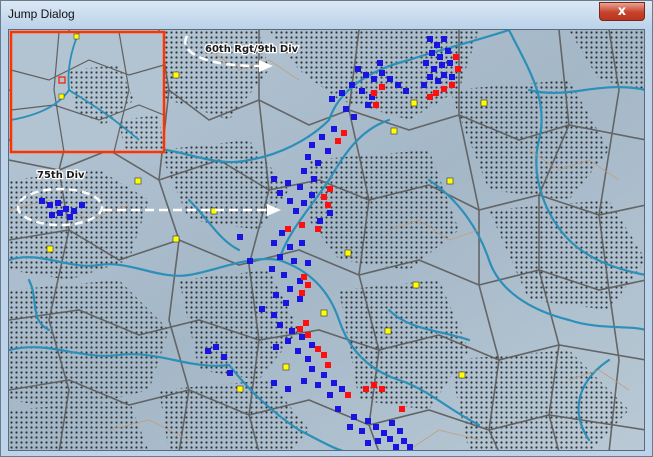 This screenshot has width=653, height=457. What do you see at coordinates (41, 14) in the screenshot?
I see `window-title: Jump Dialog` at bounding box center [41, 14].